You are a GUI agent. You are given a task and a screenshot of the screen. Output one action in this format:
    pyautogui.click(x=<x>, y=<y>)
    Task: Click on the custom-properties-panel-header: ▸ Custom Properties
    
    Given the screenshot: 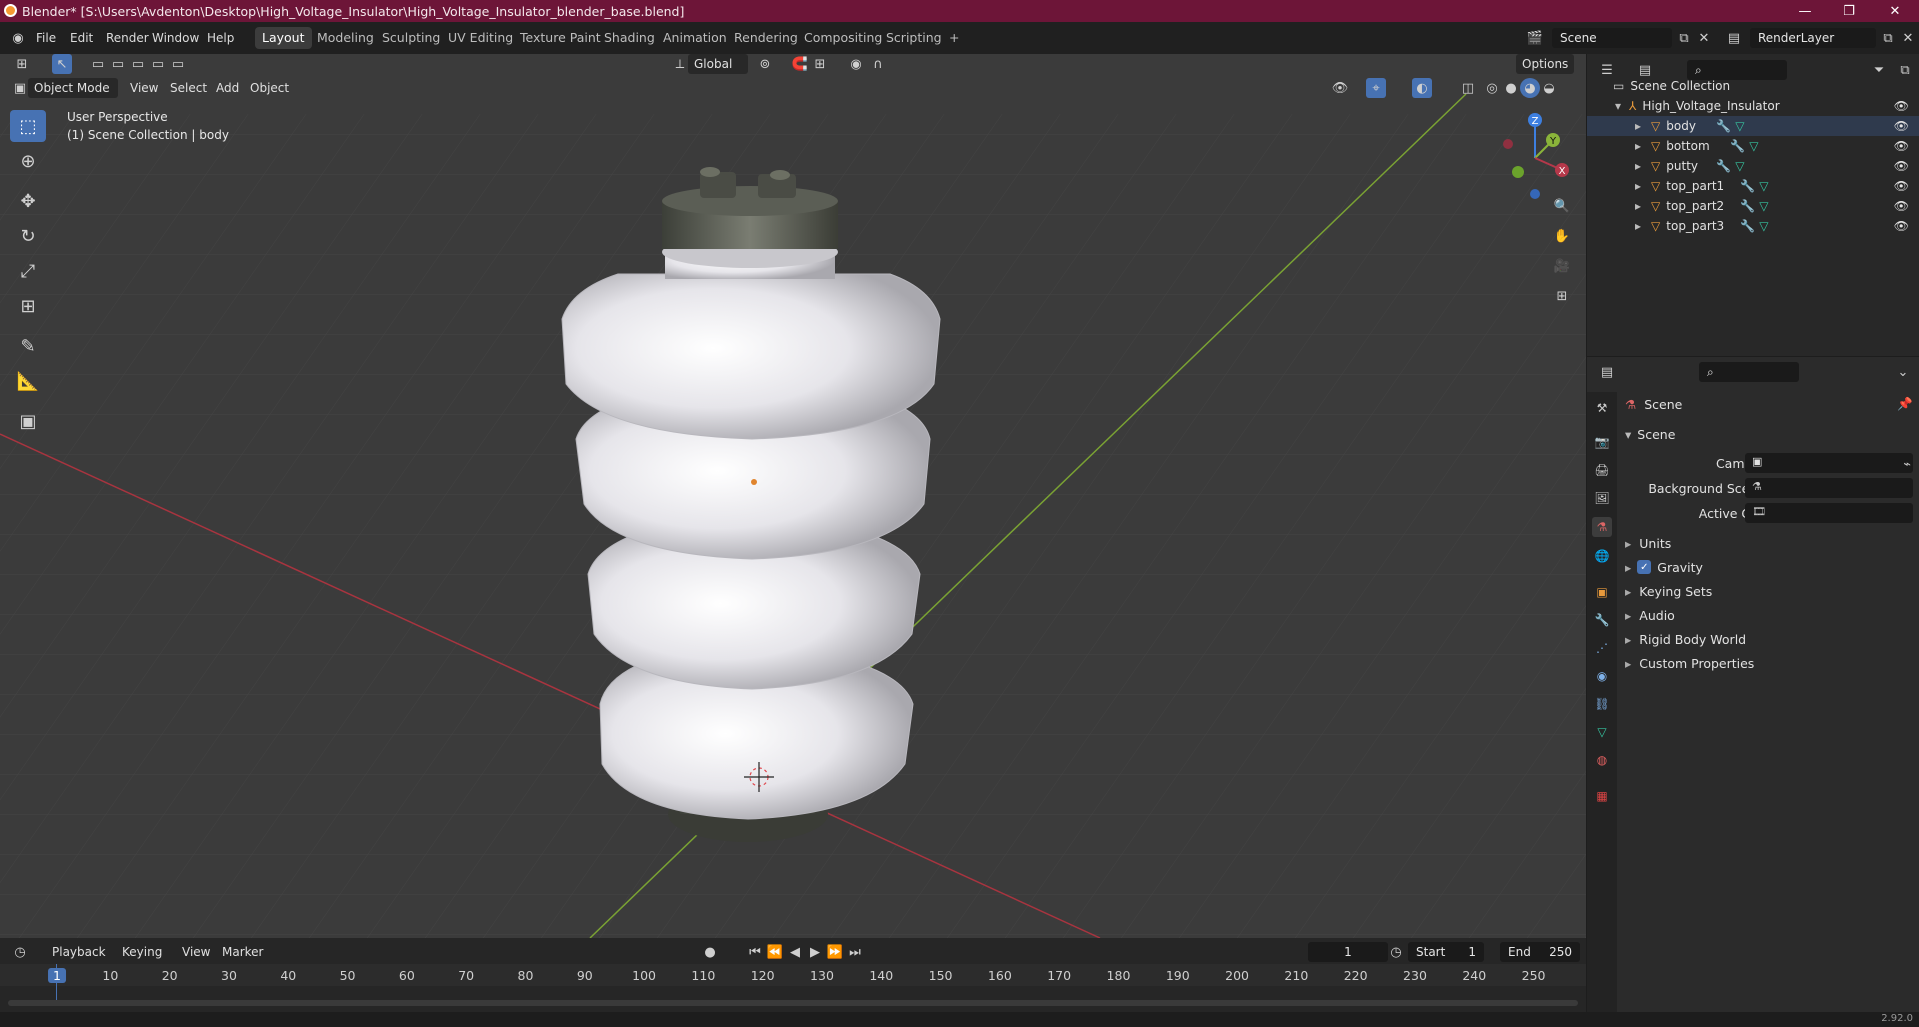 What is the action you would take?
    pyautogui.click(x=1770, y=663)
    